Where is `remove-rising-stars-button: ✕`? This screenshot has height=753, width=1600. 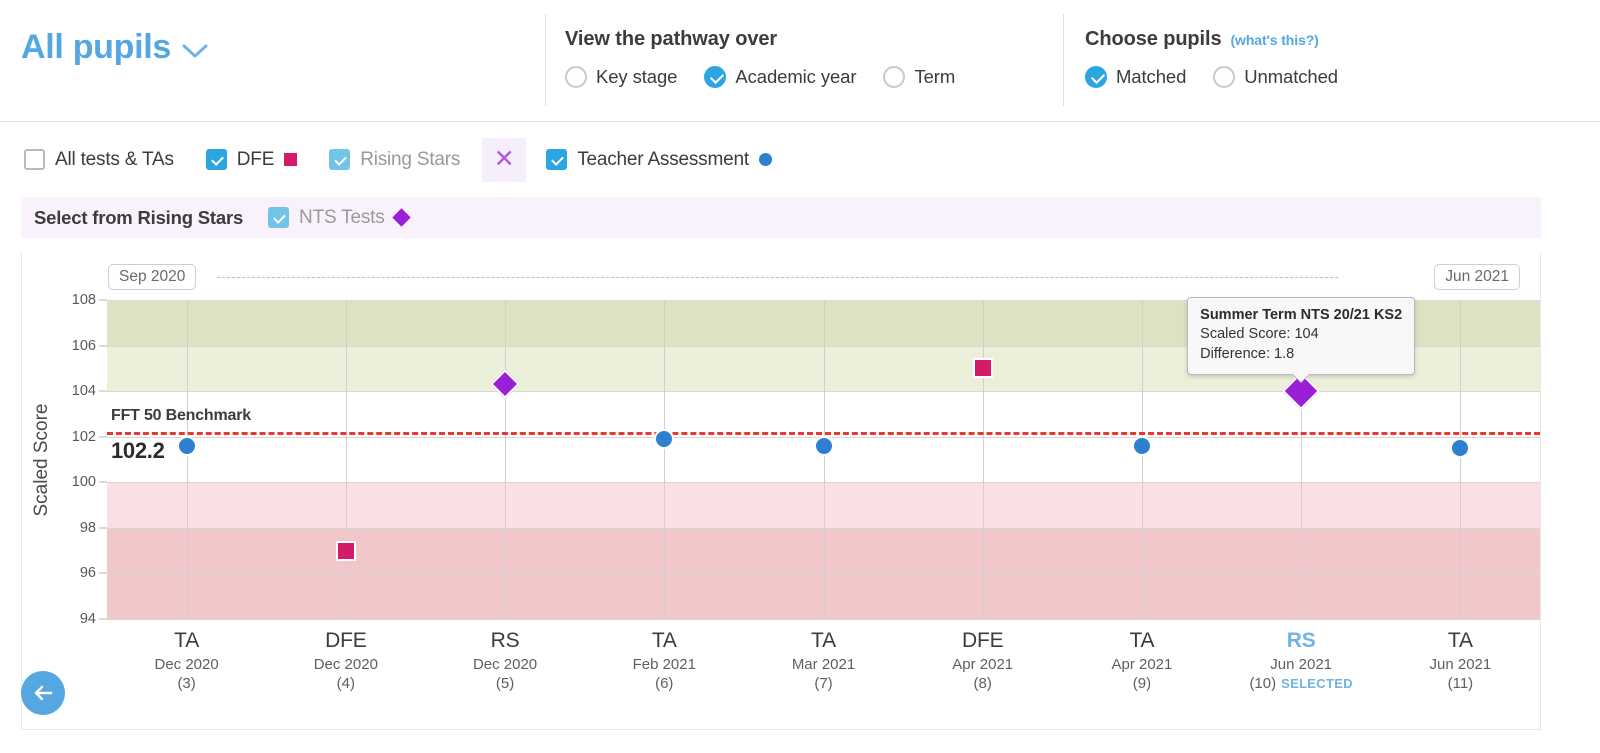 remove-rising-stars-button: ✕ is located at coordinates (504, 159).